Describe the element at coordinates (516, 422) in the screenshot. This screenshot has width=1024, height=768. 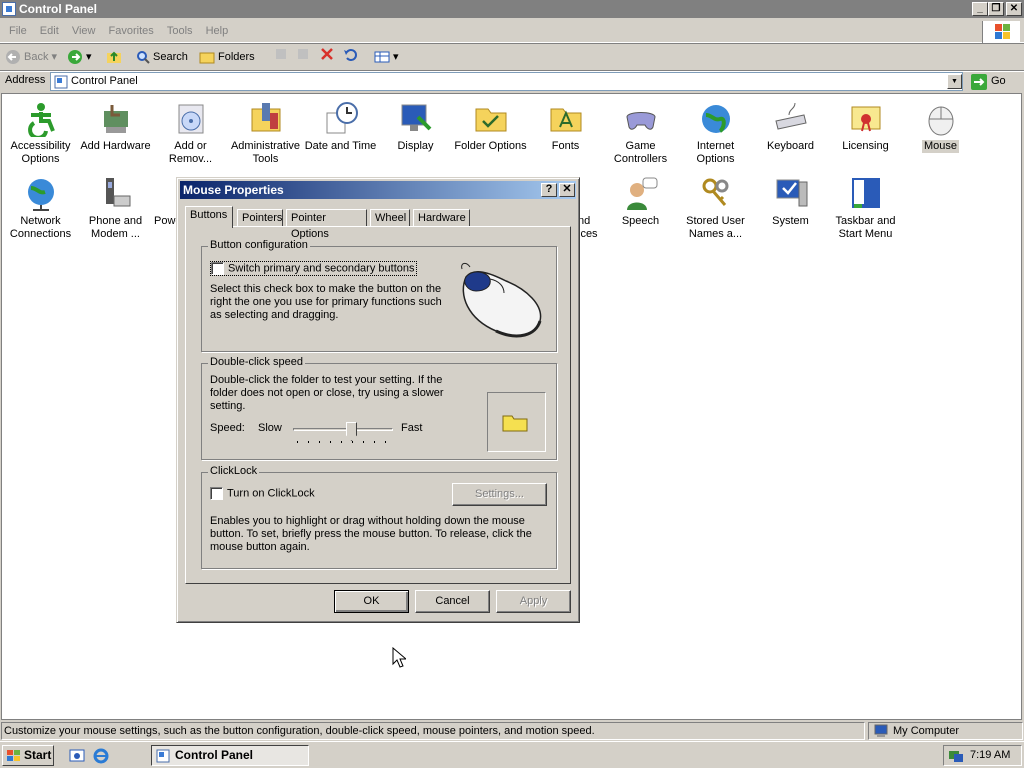
I see `test-folder-area` at that location.